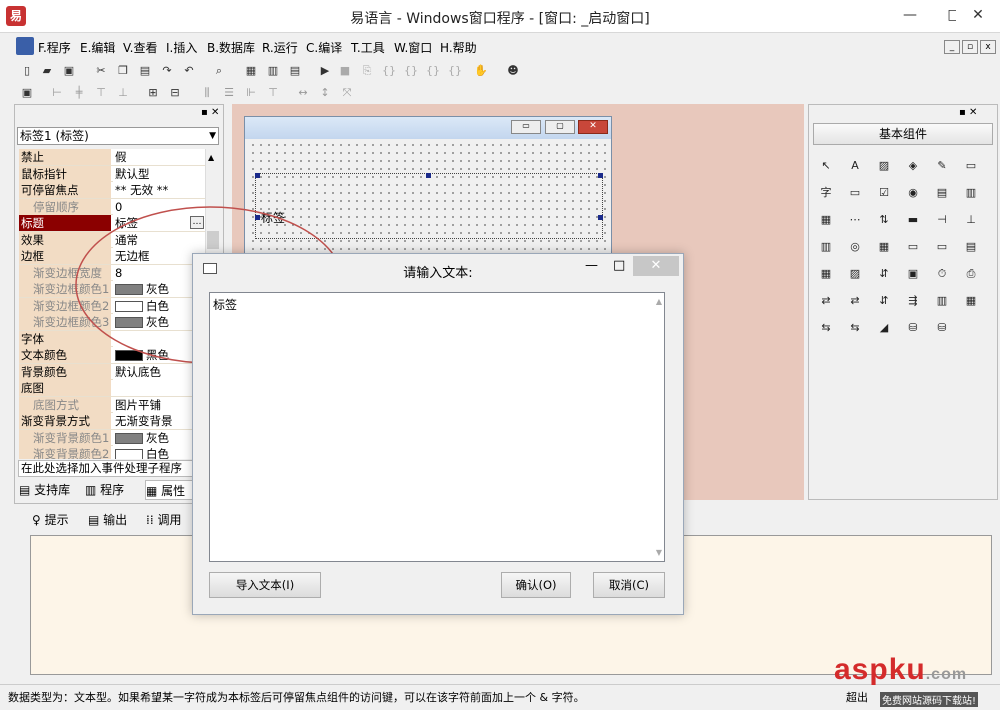 The width and height of the screenshot is (1000, 710). Describe the element at coordinates (913, 247) in the screenshot. I see `combo-icon: ▭` at that location.